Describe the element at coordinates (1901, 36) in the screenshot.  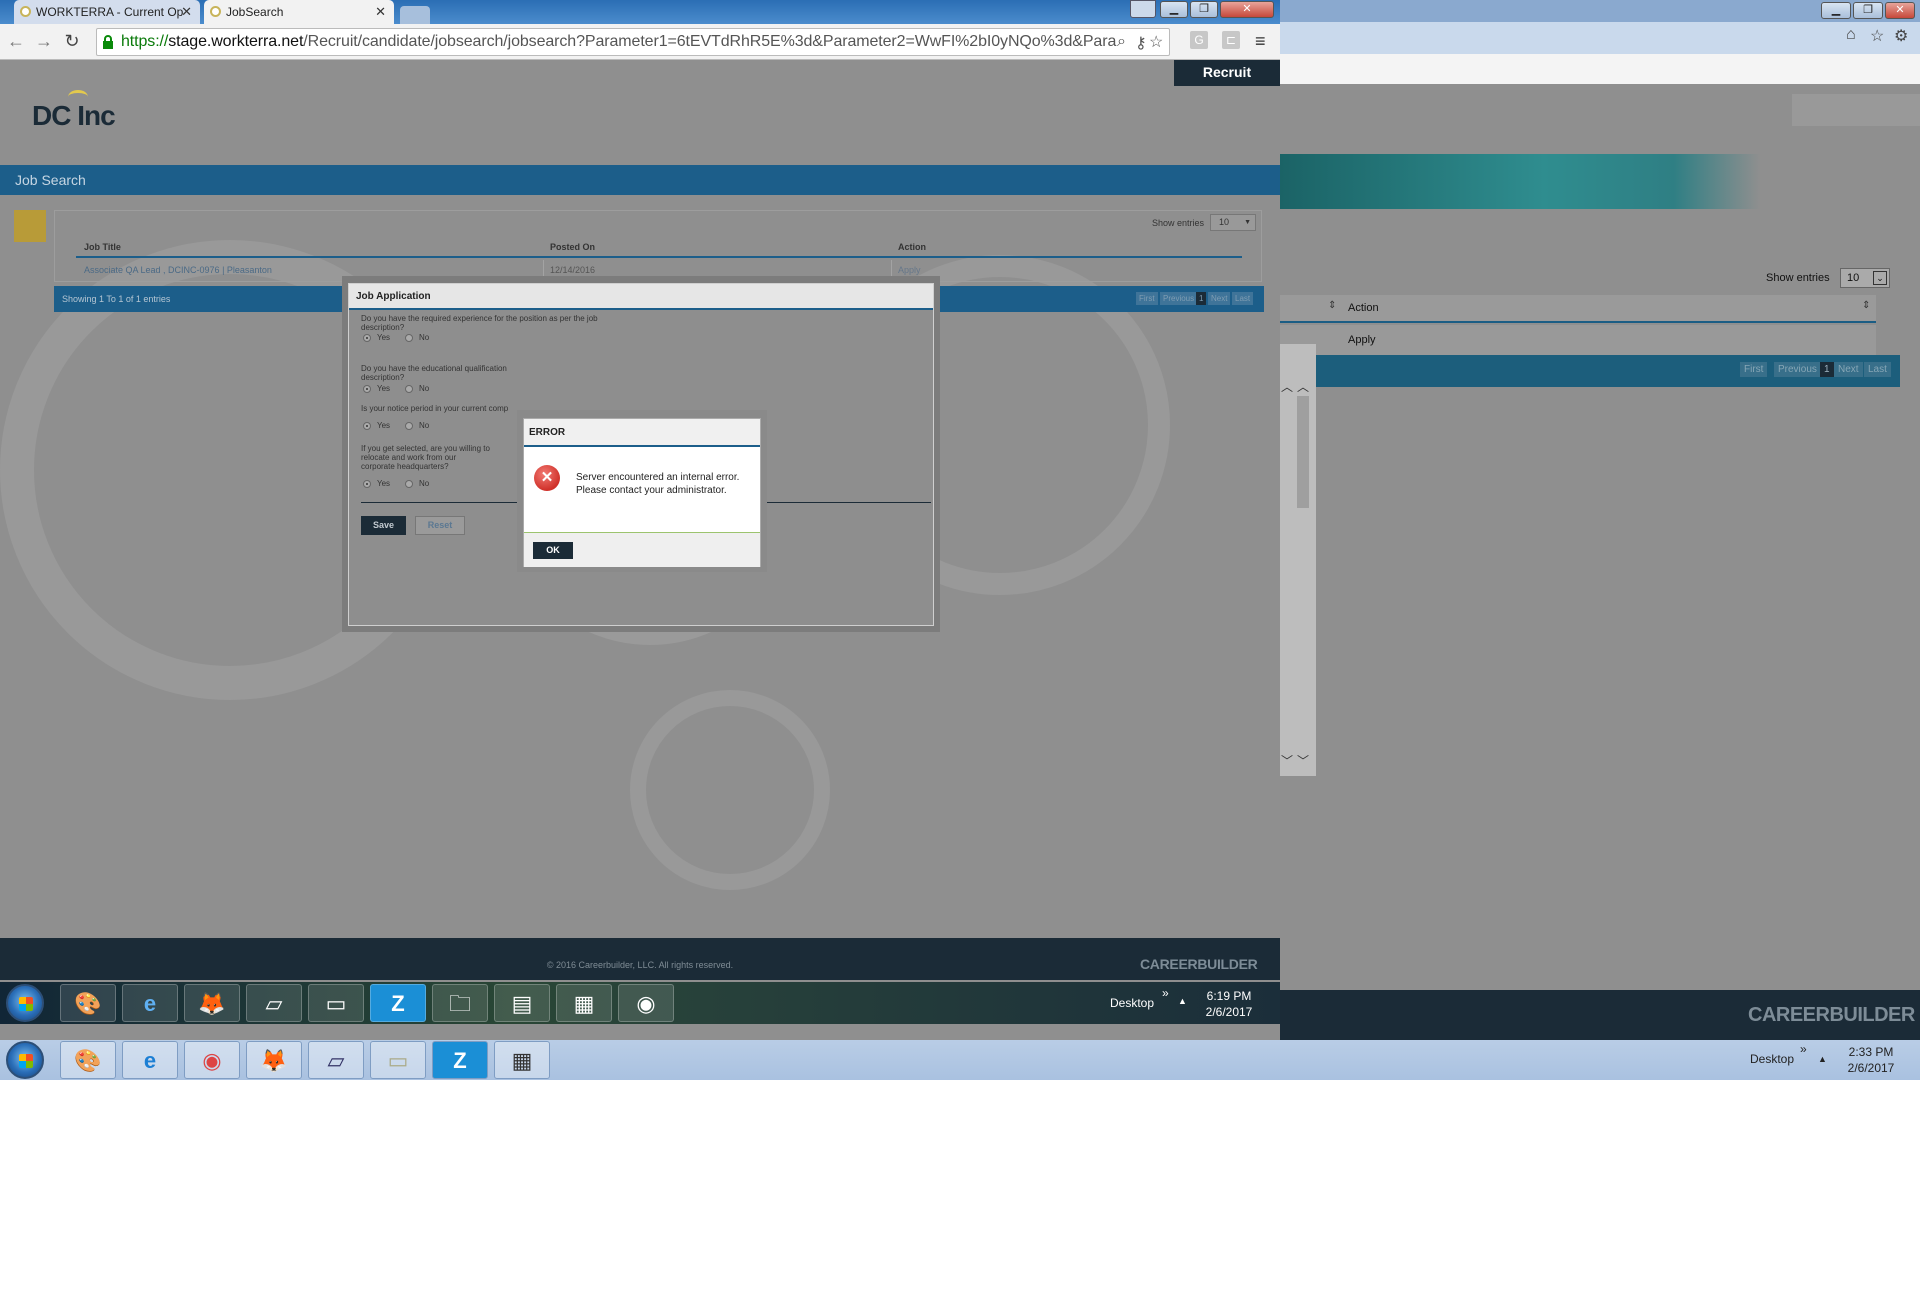
I see `gear-icon: ⚙` at that location.